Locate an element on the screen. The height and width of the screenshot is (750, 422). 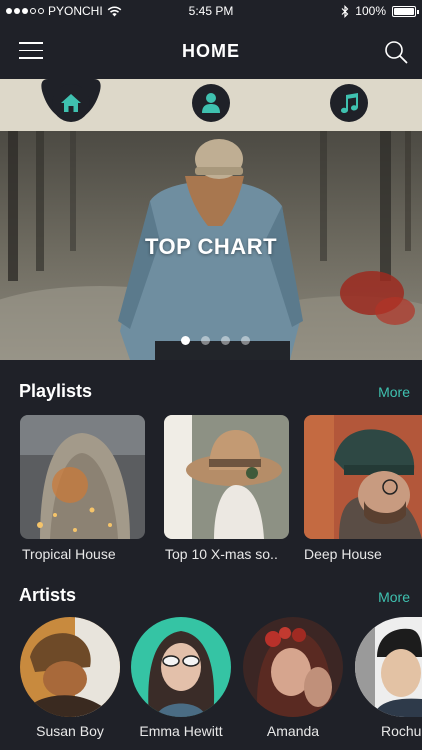
playlist-card-top-10-xmas is located at coordinates (226, 477).